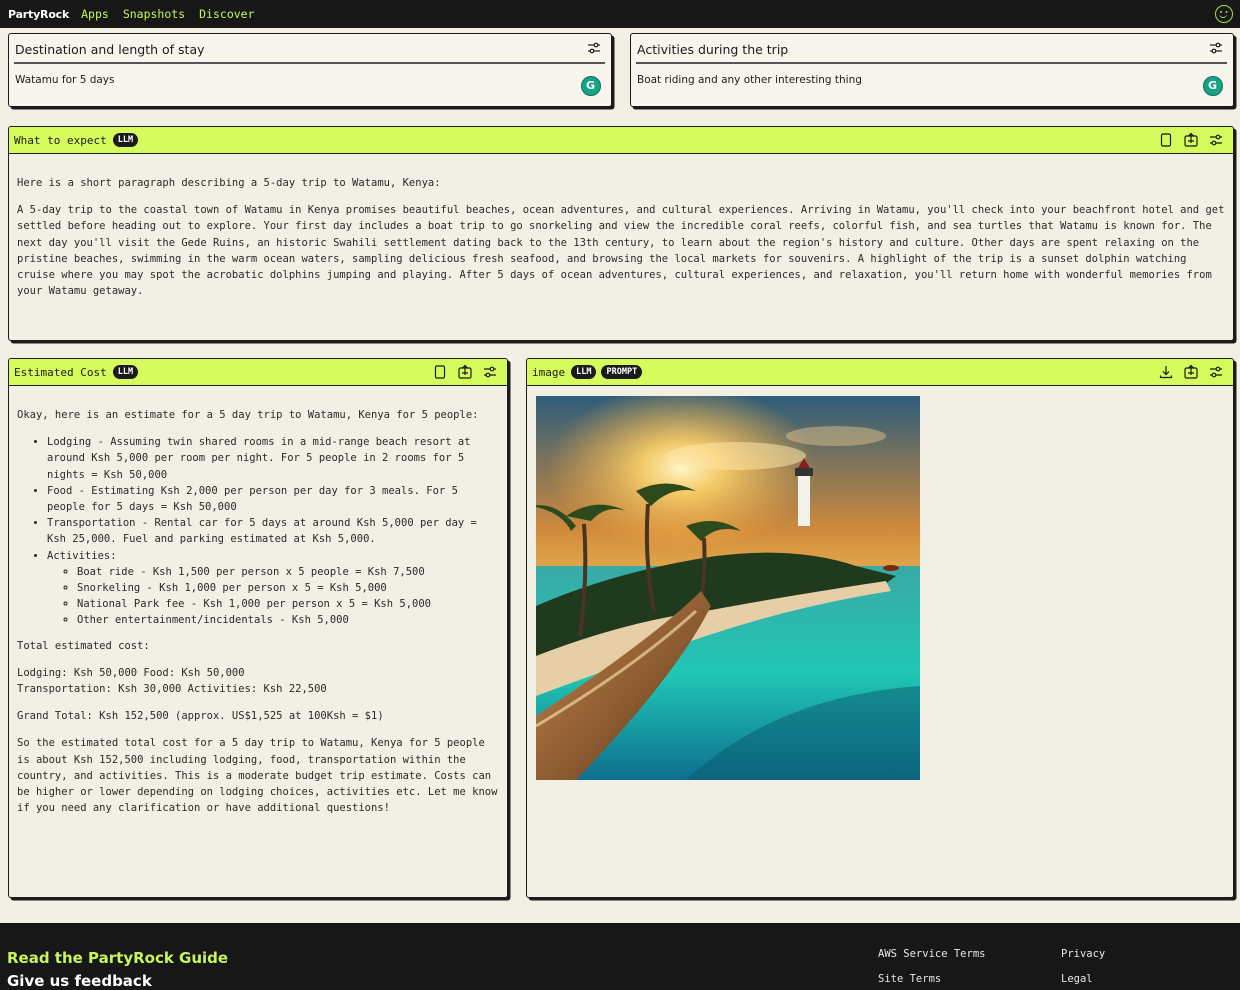 The width and height of the screenshot is (1240, 990). What do you see at coordinates (117, 958) in the screenshot?
I see `guide-link: Read the PartyRock Guide` at bounding box center [117, 958].